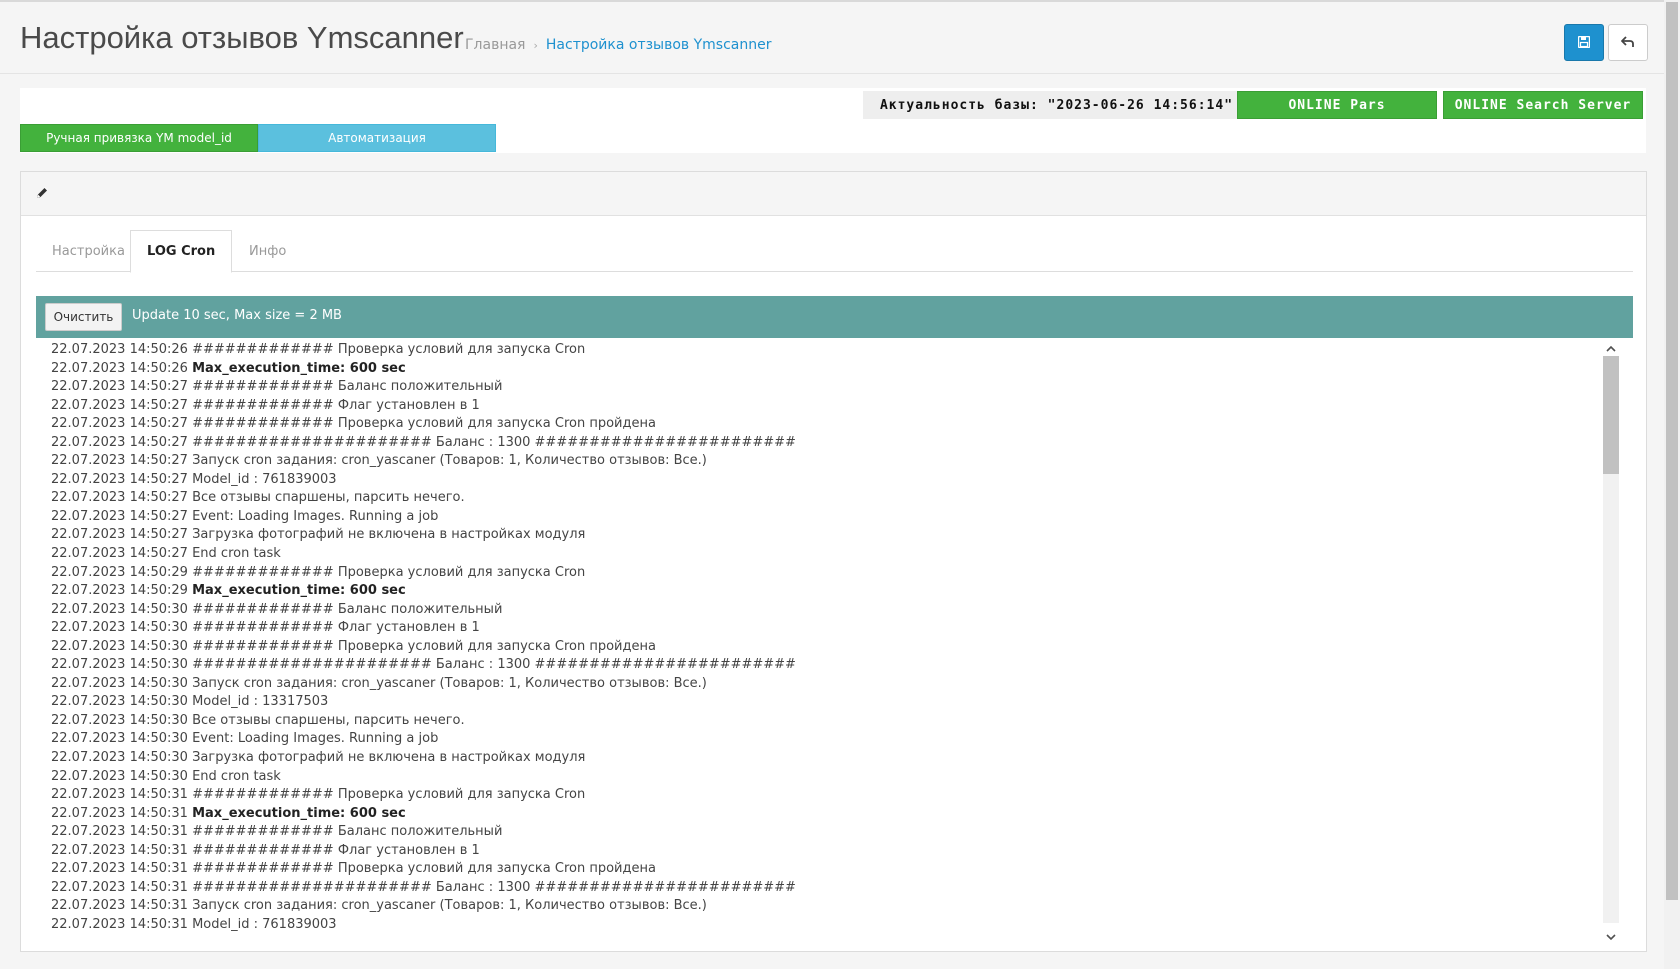 This screenshot has height=969, width=1680. I want to click on clear-log-button: Очистить, so click(83, 317).